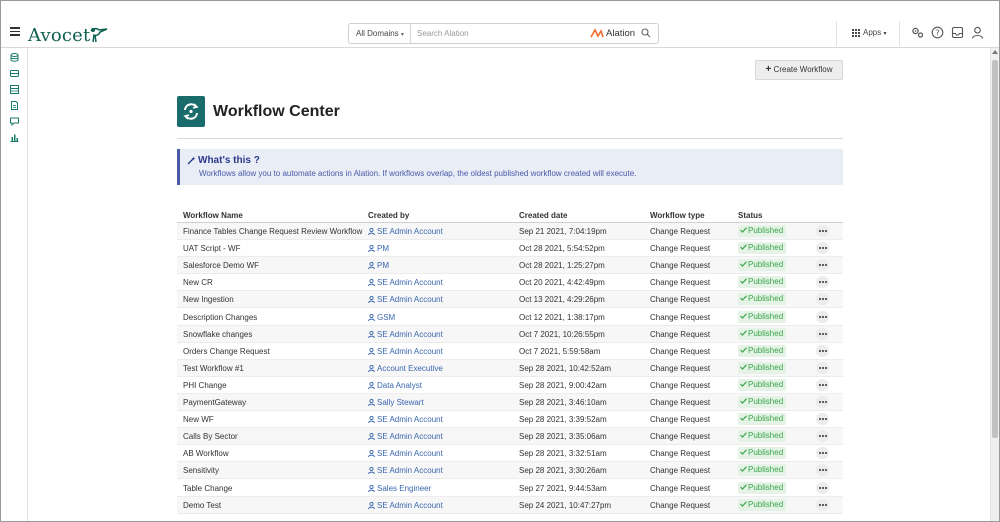 This screenshot has height=522, width=1000. Describe the element at coordinates (198, 419) in the screenshot. I see `workflow-name-link: New WF` at that location.